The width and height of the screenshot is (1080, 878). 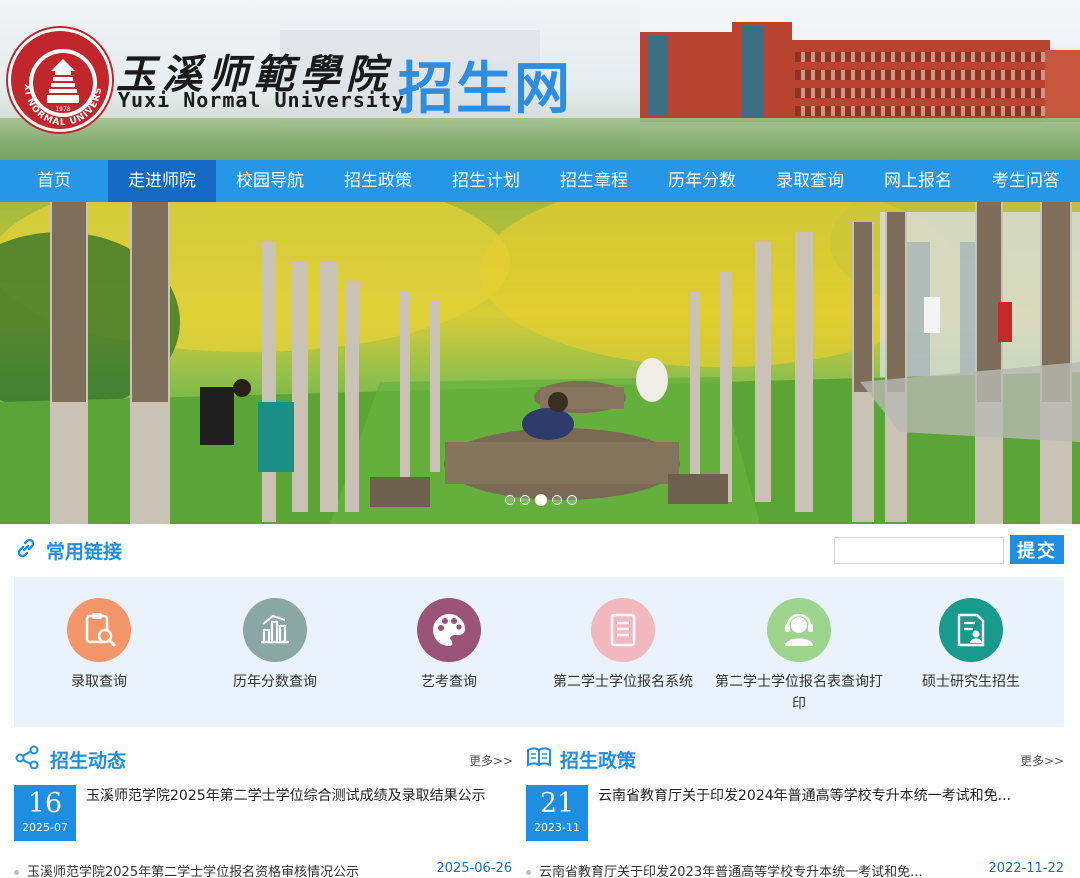 I want to click on site-name: 招生网, so click(x=485, y=89).